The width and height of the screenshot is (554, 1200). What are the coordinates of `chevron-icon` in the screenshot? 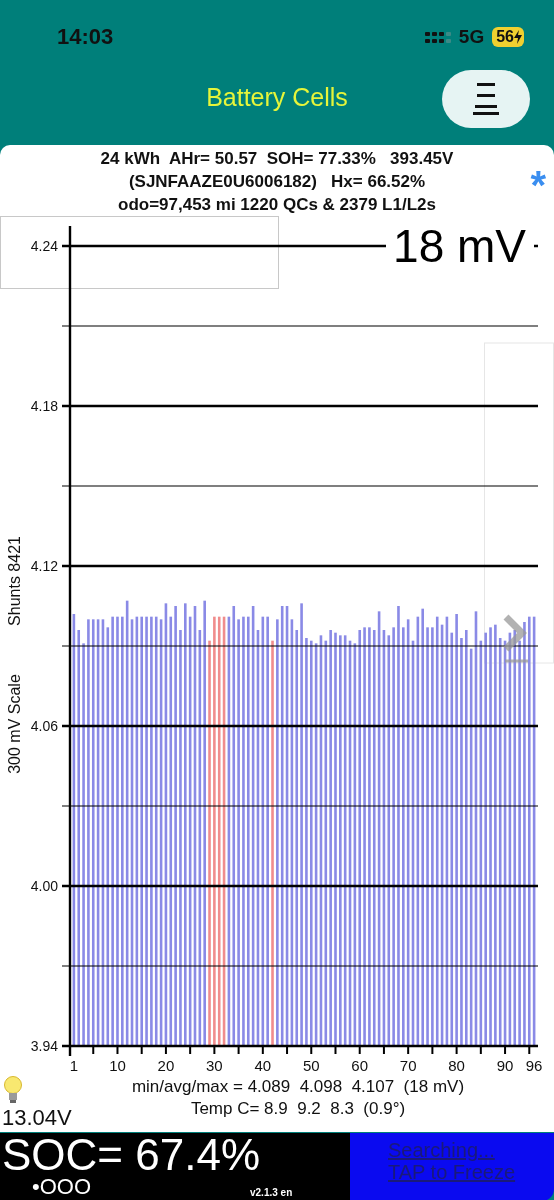 It's located at (515, 638).